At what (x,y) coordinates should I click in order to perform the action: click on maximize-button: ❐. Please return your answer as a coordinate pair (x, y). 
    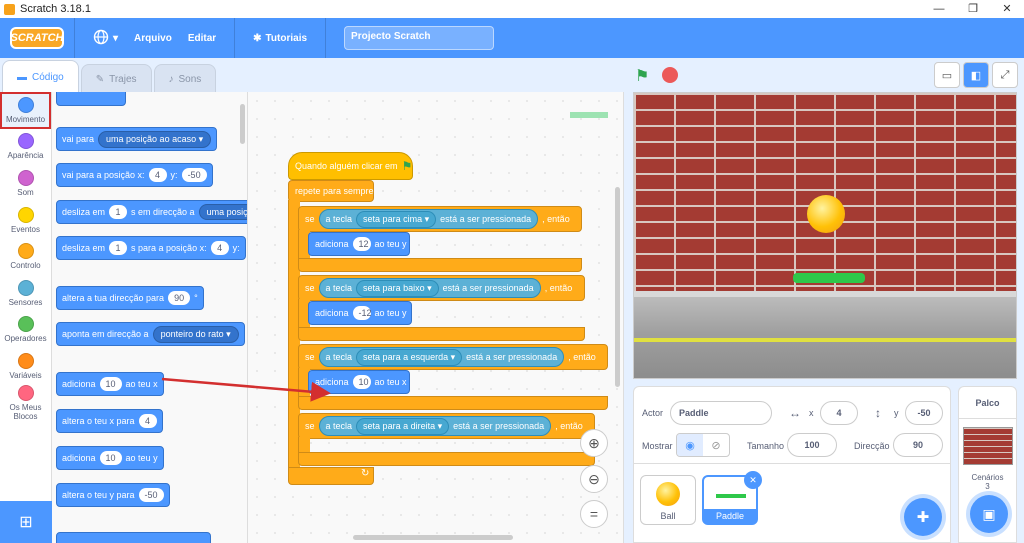
    Looking at the image, I should click on (973, 9).